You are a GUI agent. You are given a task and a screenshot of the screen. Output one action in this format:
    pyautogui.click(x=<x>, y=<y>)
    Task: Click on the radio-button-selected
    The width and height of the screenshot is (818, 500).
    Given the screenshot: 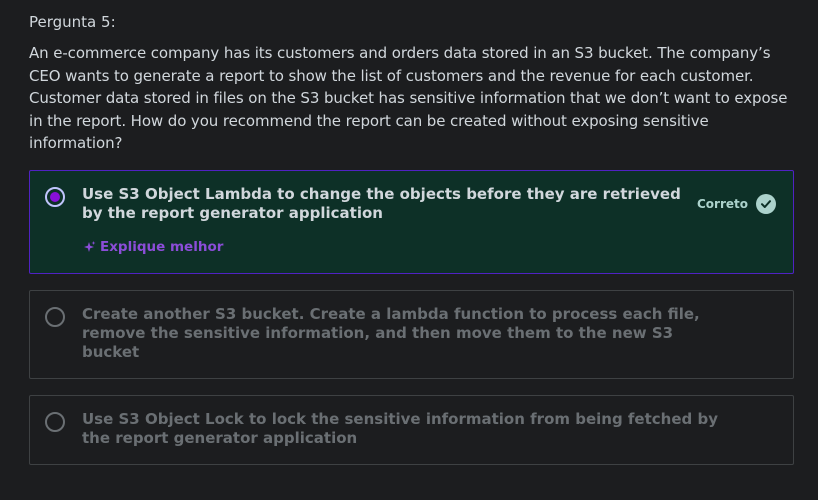 What is the action you would take?
    pyautogui.click(x=55, y=196)
    